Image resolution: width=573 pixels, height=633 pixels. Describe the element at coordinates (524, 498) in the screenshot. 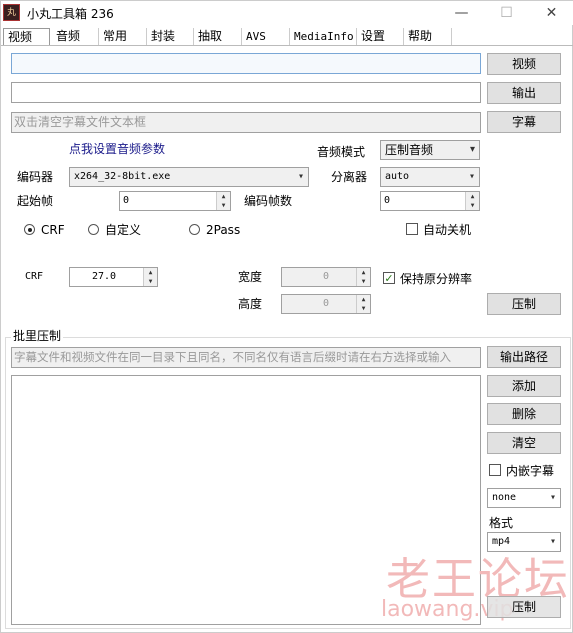

I see `subtitle-language-select: none ▾` at that location.